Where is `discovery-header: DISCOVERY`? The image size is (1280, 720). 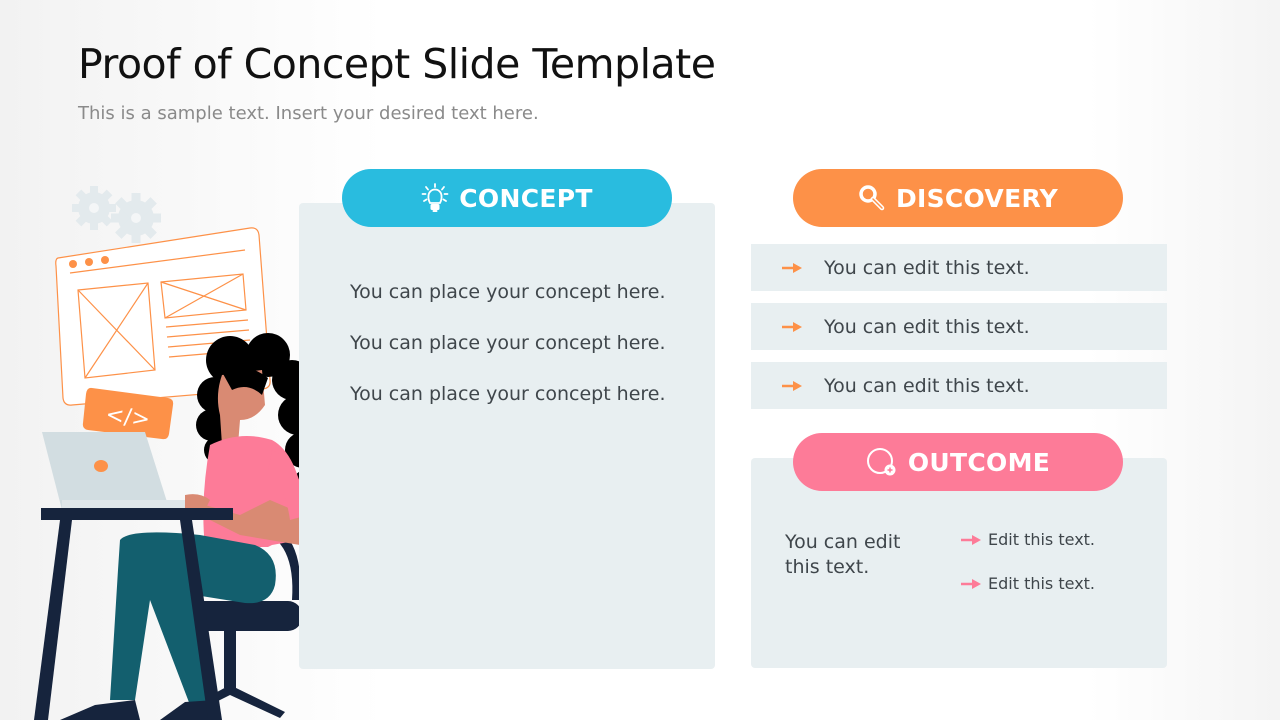
discovery-header: DISCOVERY is located at coordinates (958, 198).